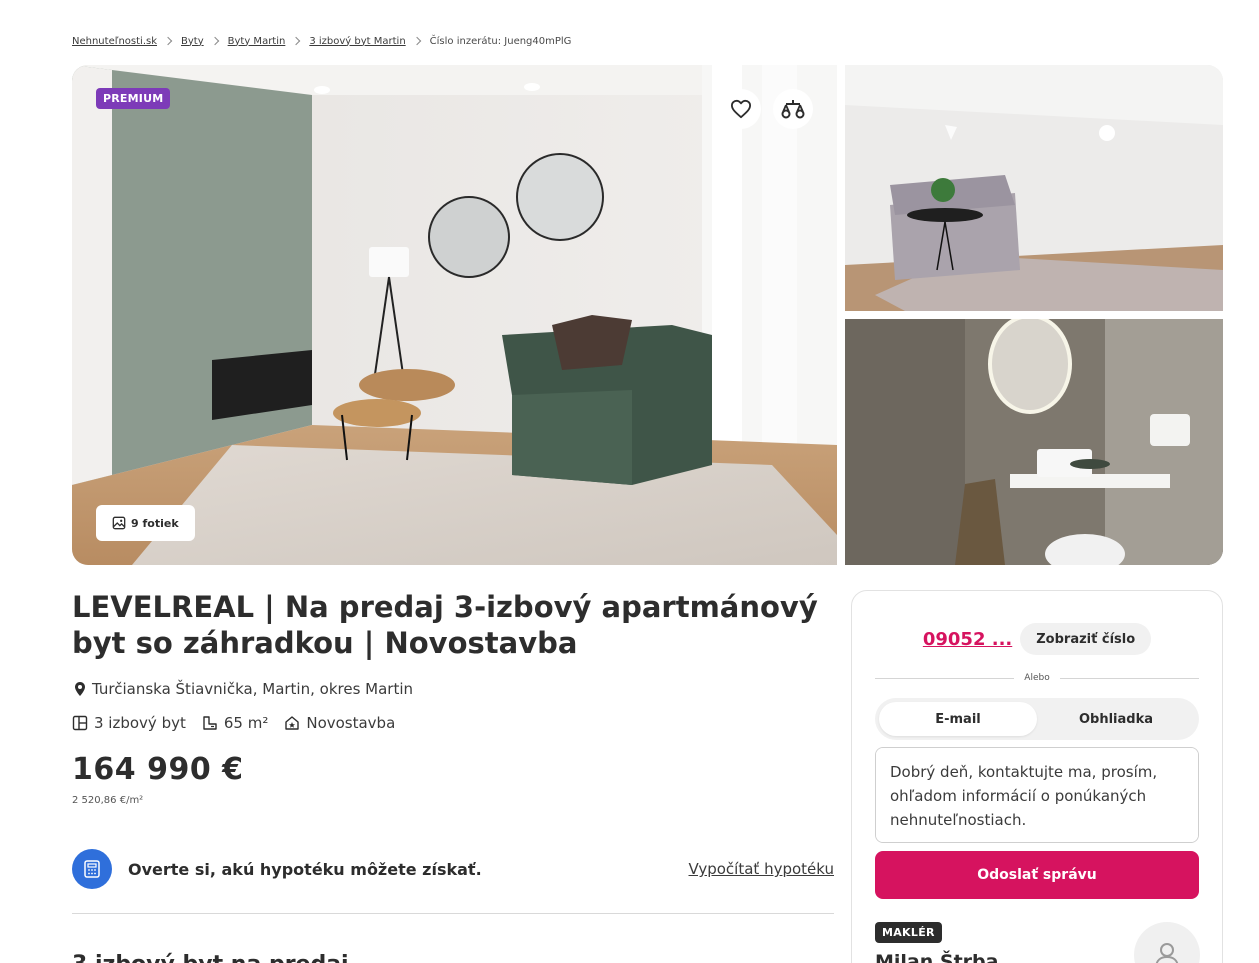 The width and height of the screenshot is (1259, 963). What do you see at coordinates (92, 869) in the screenshot?
I see `calculator-icon` at bounding box center [92, 869].